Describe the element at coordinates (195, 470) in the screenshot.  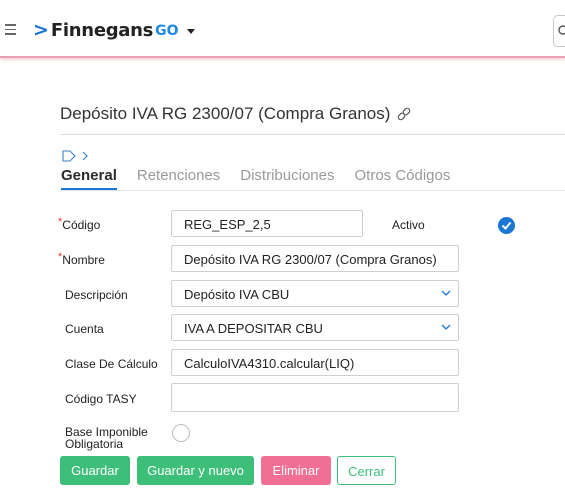
I see `save-and-new-button: Guardar y nuevo` at that location.